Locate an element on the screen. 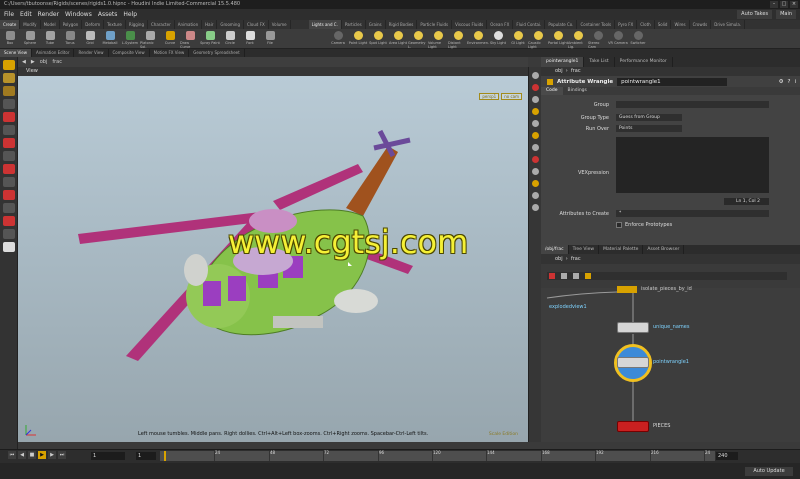 The height and width of the screenshot is (479, 800). shelf-tool-right-5: Volume Light is located at coordinates (438, 39).